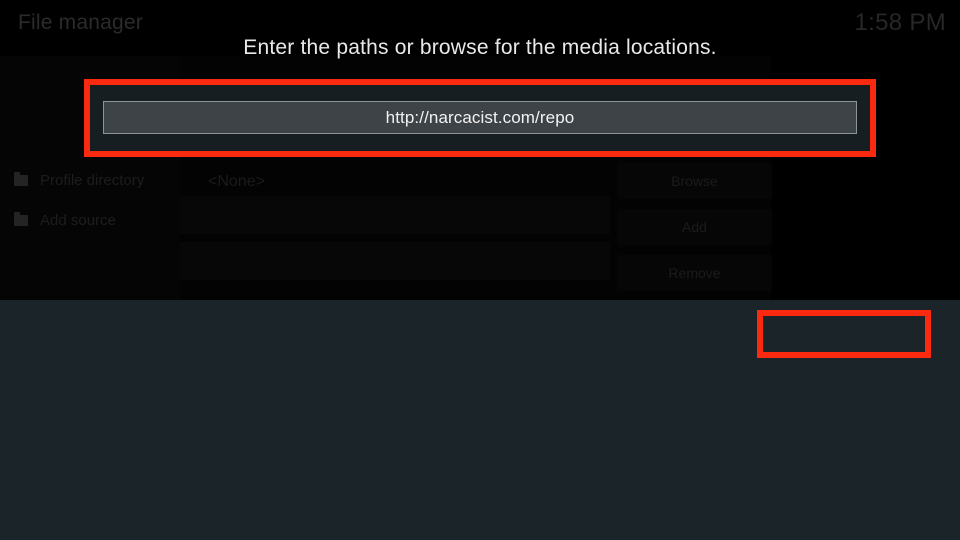  What do you see at coordinates (900, 22) in the screenshot?
I see `clock: 1:58 PM` at bounding box center [900, 22].